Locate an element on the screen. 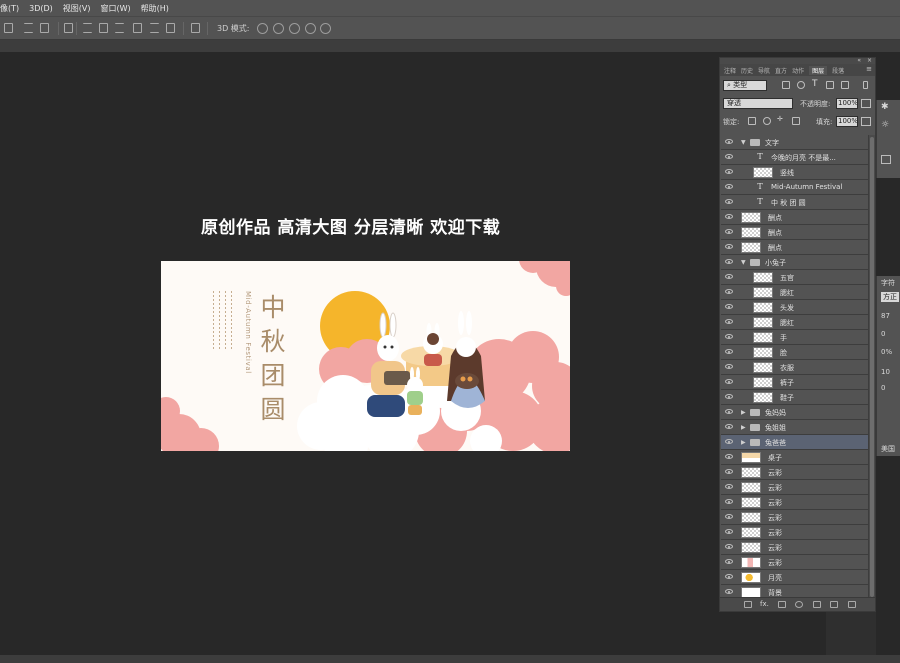 This screenshot has height=663, width=900. layer-row: 手 is located at coordinates (794, 337).